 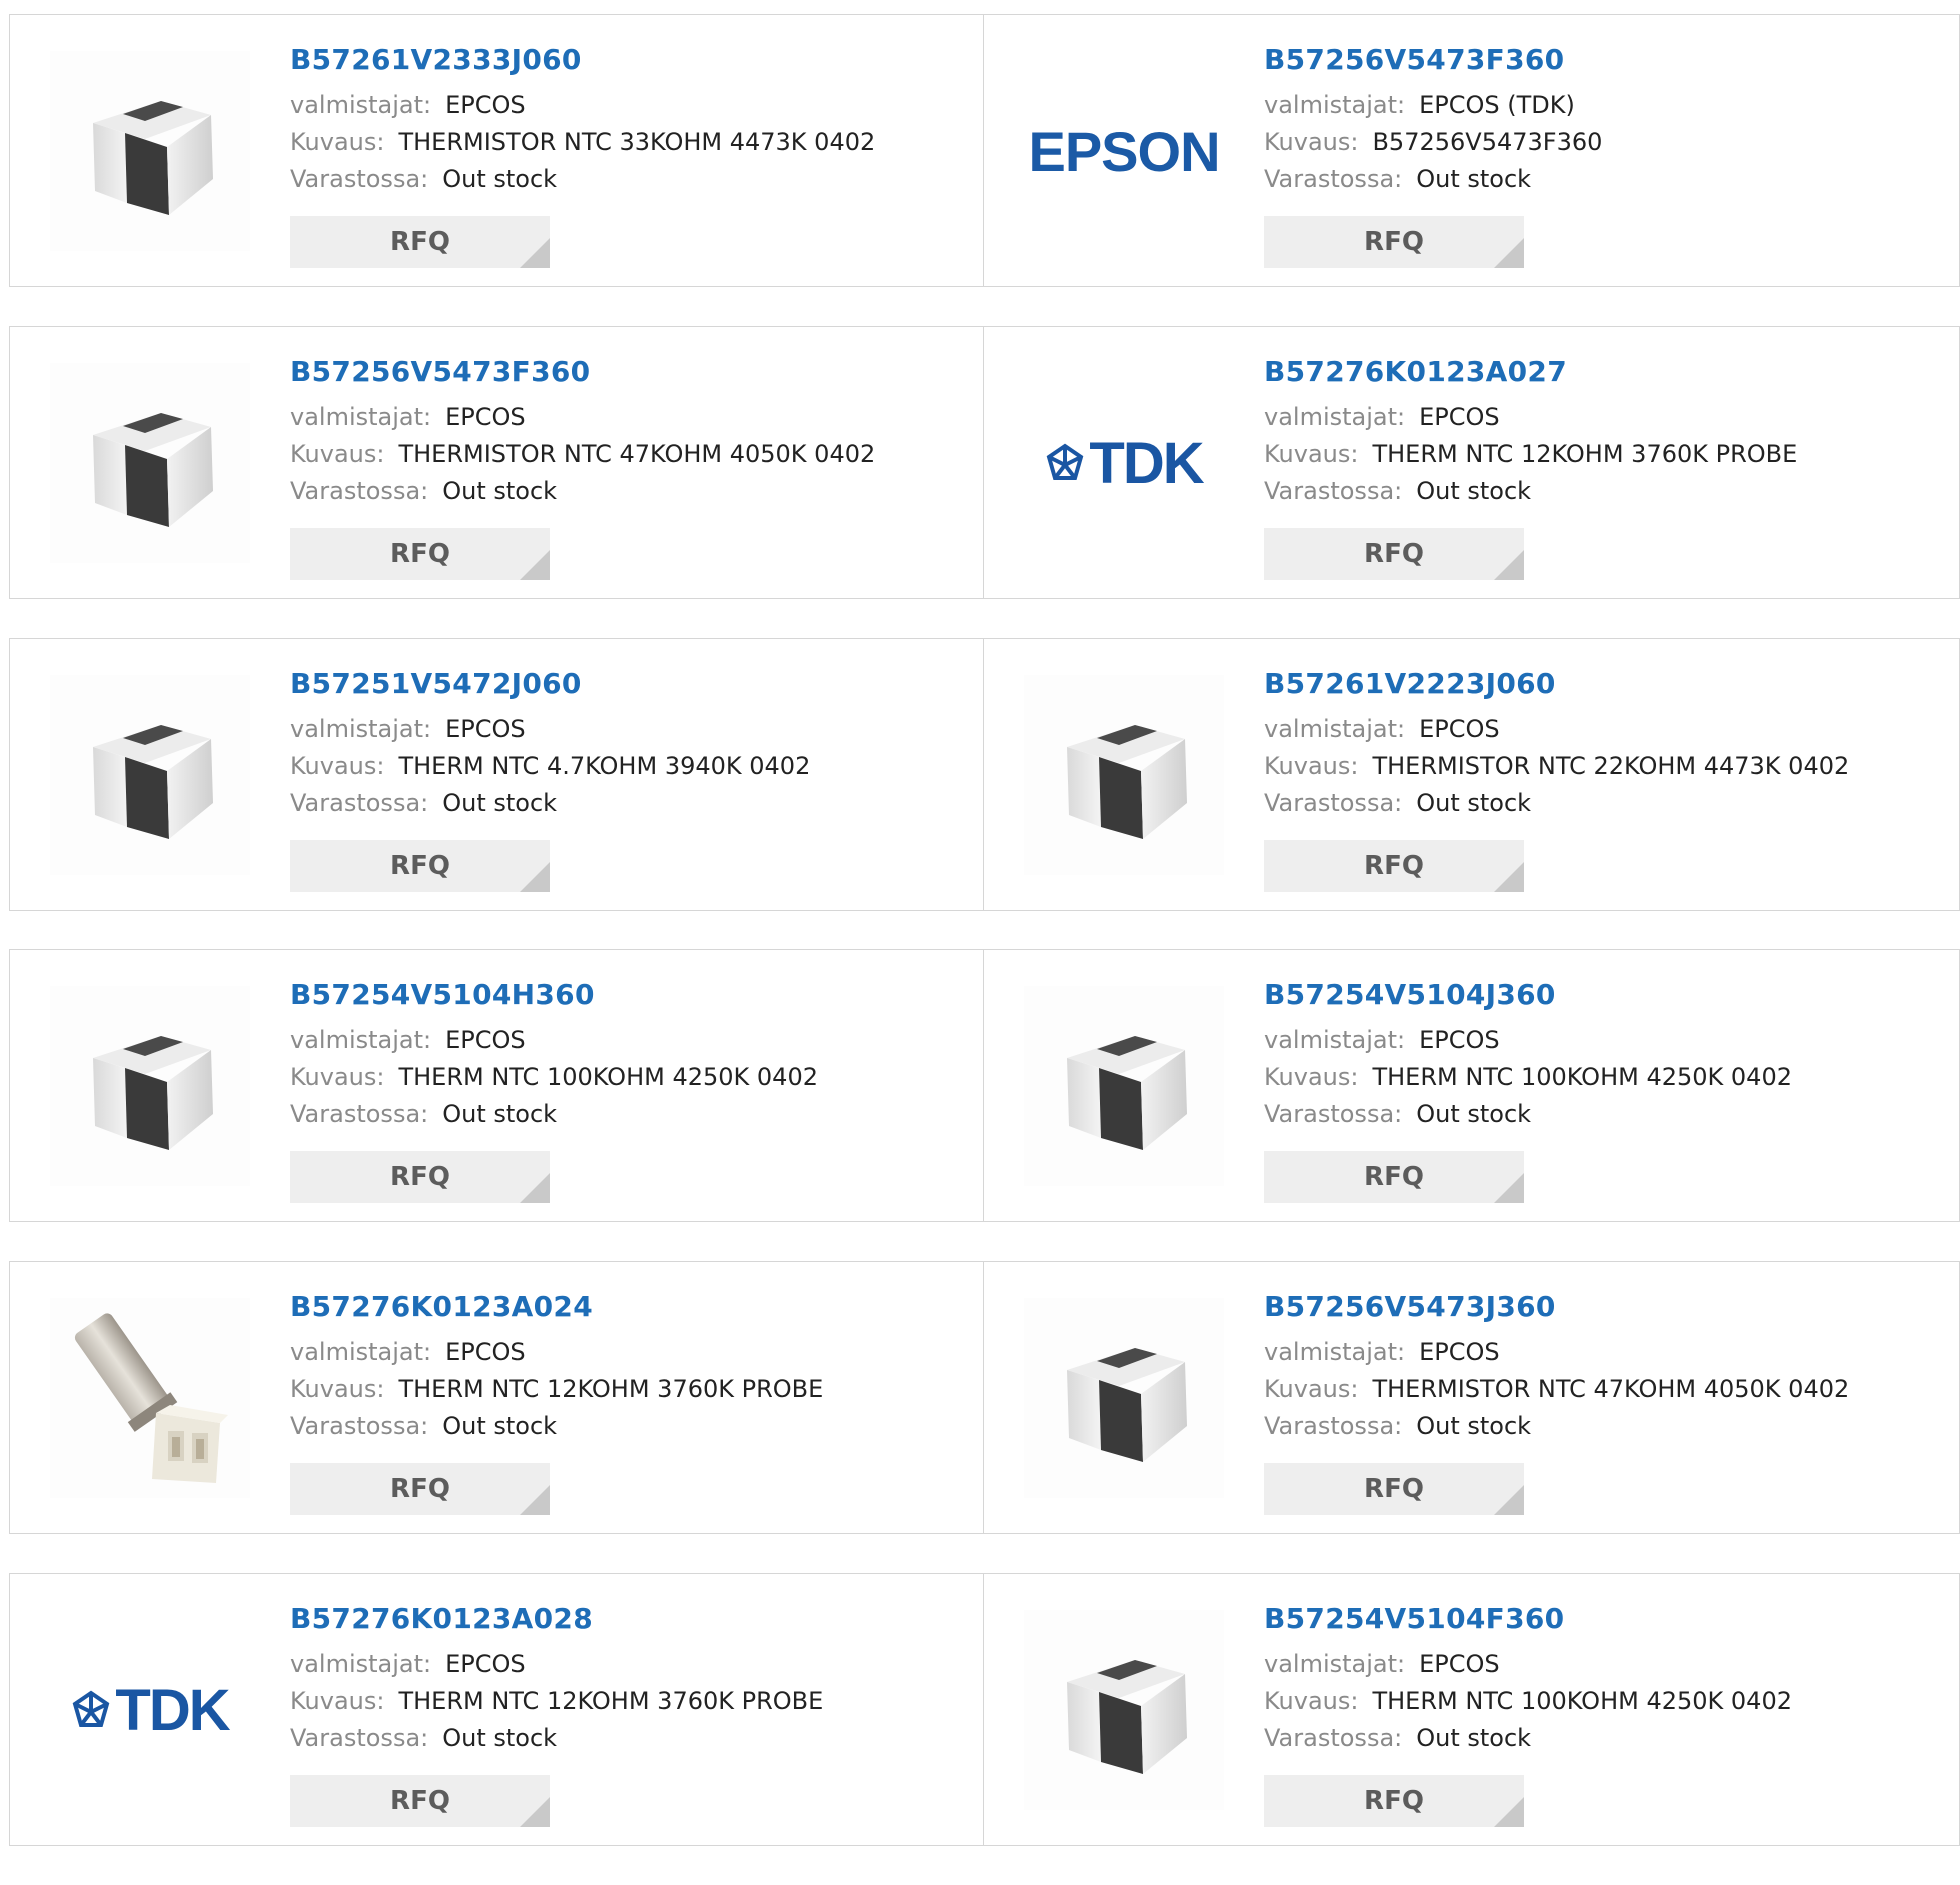 What do you see at coordinates (1556, 689) in the screenshot?
I see `part-number-link: B57261V2223J060` at bounding box center [1556, 689].